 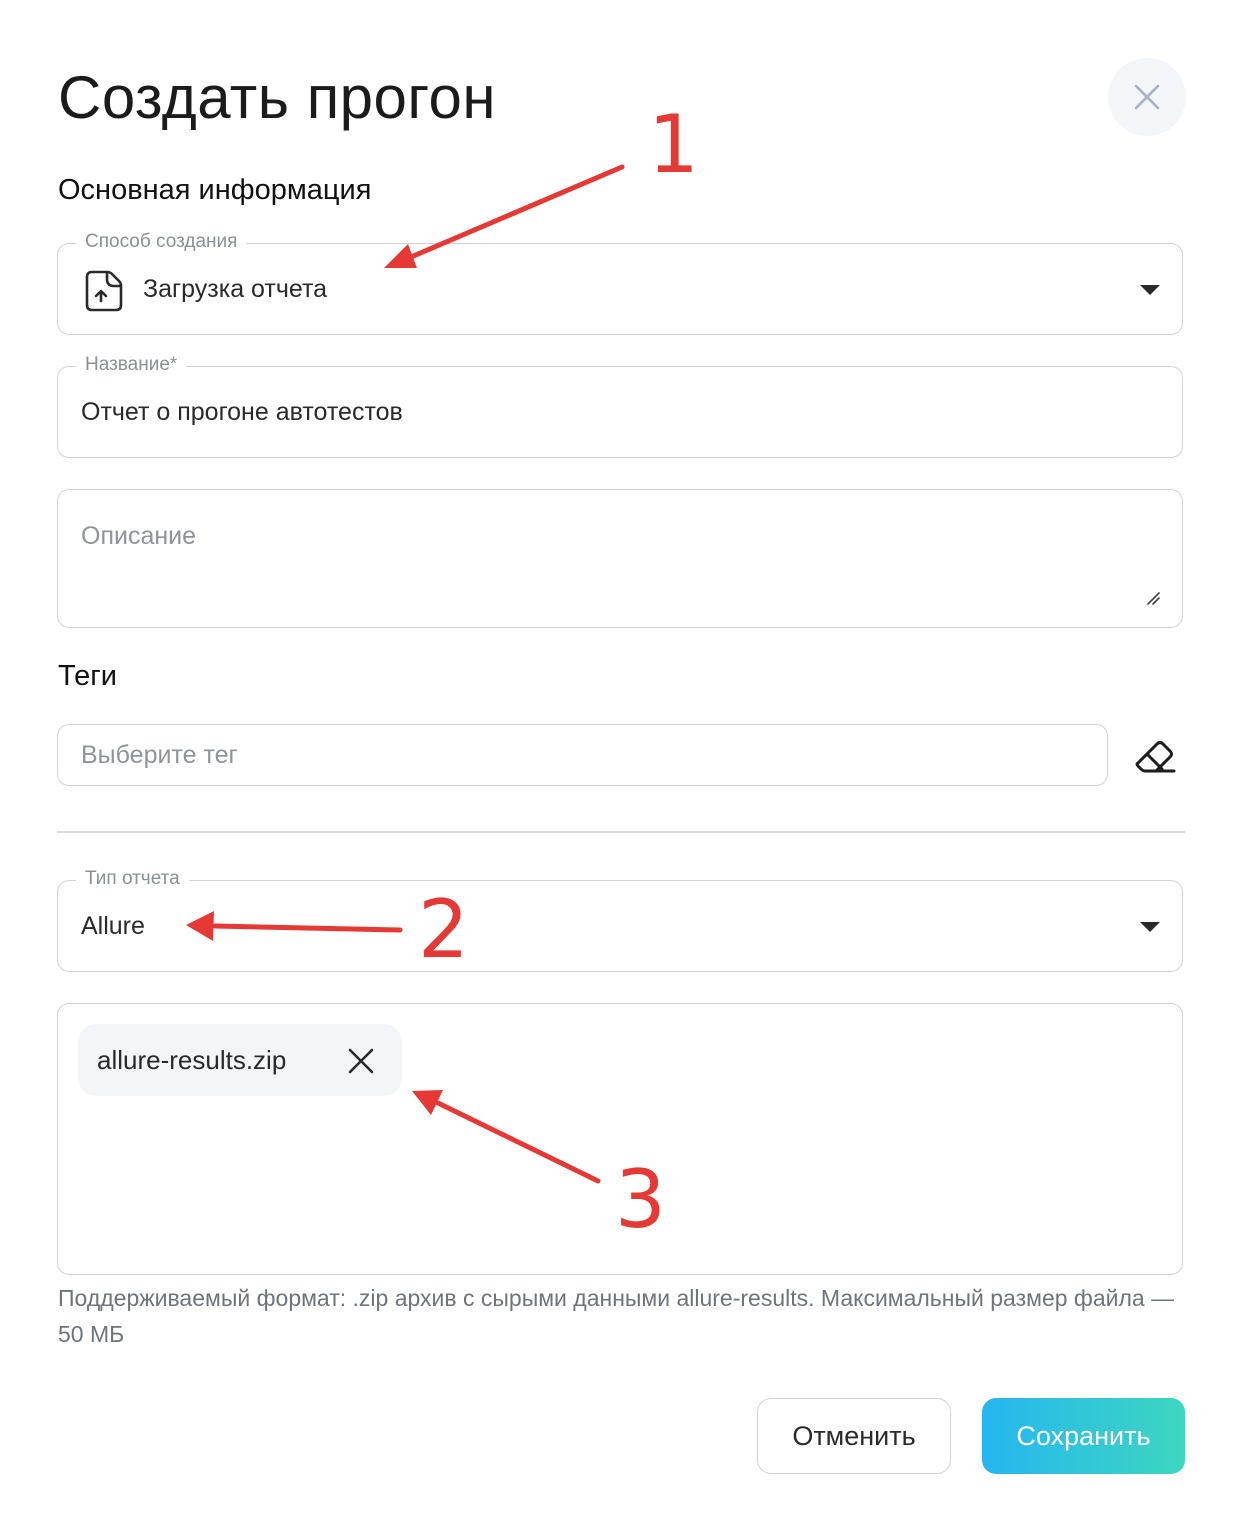 What do you see at coordinates (103, 291) in the screenshot?
I see `file-upload-icon` at bounding box center [103, 291].